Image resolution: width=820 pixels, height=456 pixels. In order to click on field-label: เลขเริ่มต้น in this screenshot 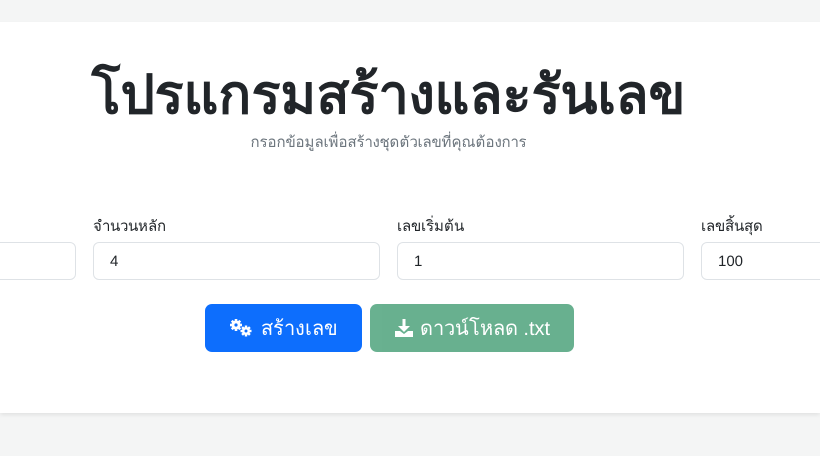, I will do `click(540, 224)`.